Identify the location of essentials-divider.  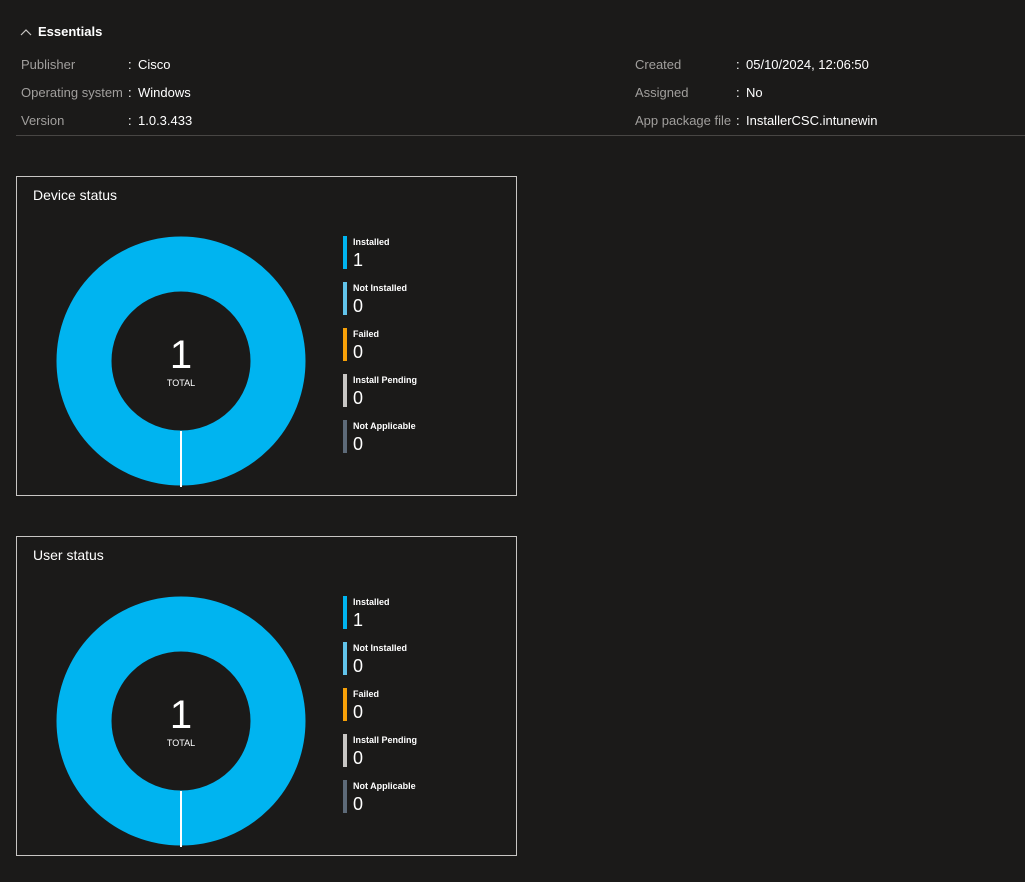
(520, 135).